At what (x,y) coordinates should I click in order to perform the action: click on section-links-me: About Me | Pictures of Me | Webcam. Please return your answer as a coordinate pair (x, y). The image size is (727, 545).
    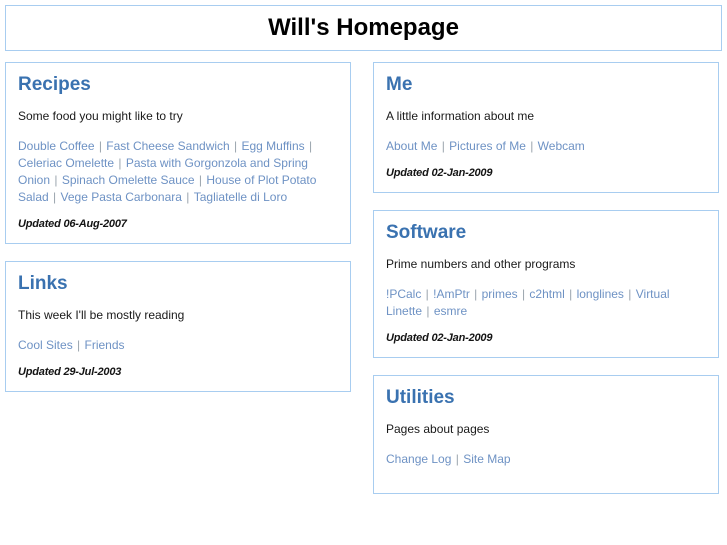
    Looking at the image, I should click on (546, 146).